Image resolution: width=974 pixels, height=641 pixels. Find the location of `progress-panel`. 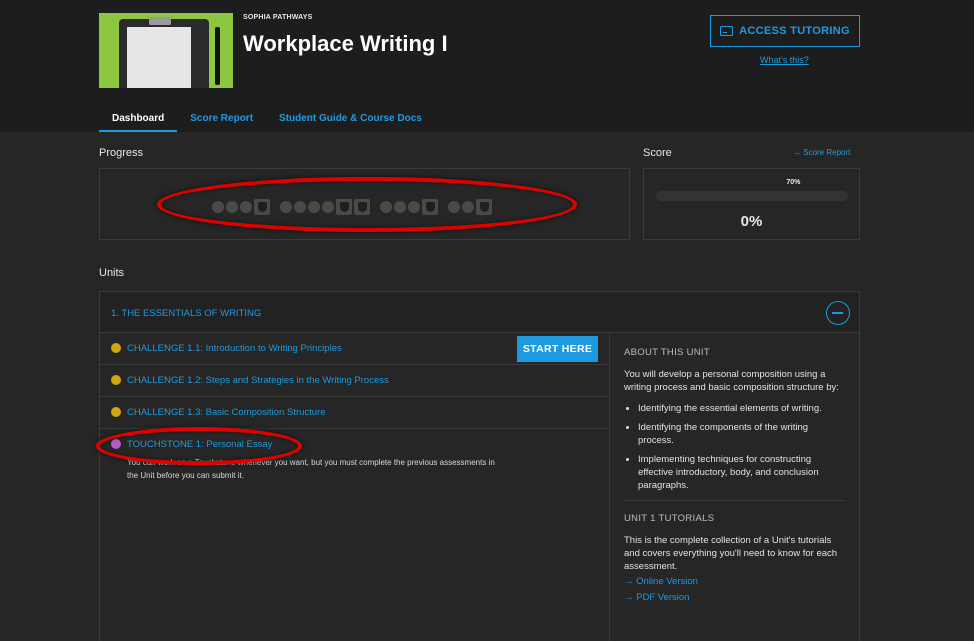

progress-panel is located at coordinates (364, 204).